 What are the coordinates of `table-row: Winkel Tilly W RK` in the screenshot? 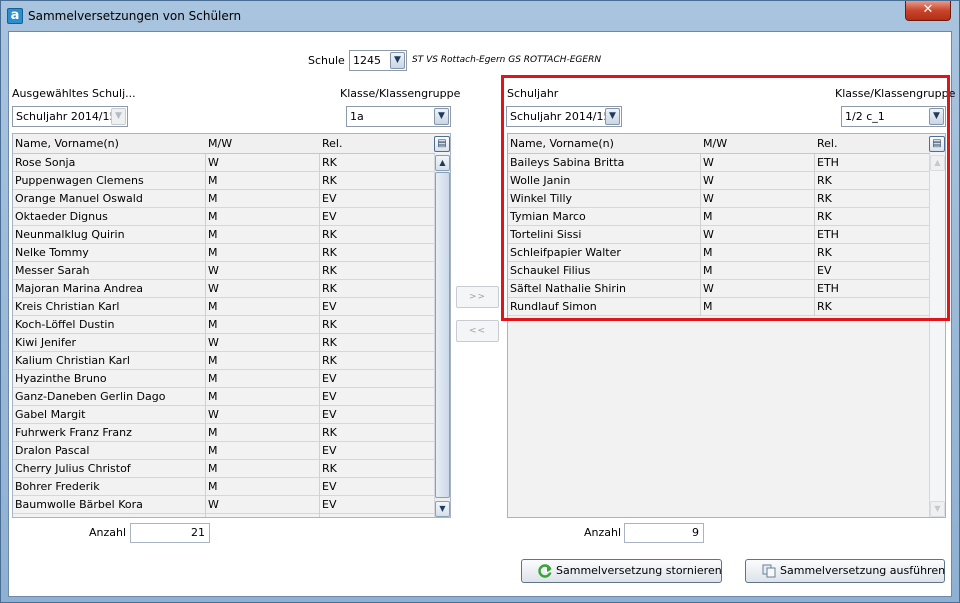 It's located at (718, 199).